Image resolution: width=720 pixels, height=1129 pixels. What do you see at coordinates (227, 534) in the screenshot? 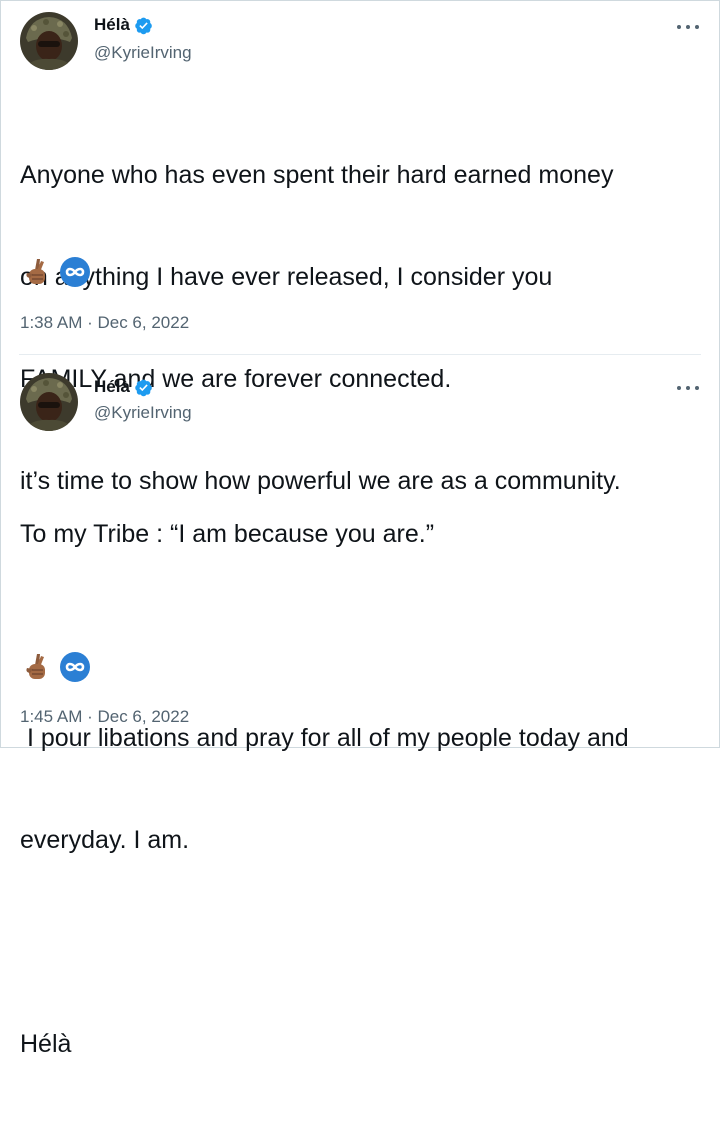
I see `tweet-text-line: To my Tribe : “I am because you are.”` at bounding box center [227, 534].